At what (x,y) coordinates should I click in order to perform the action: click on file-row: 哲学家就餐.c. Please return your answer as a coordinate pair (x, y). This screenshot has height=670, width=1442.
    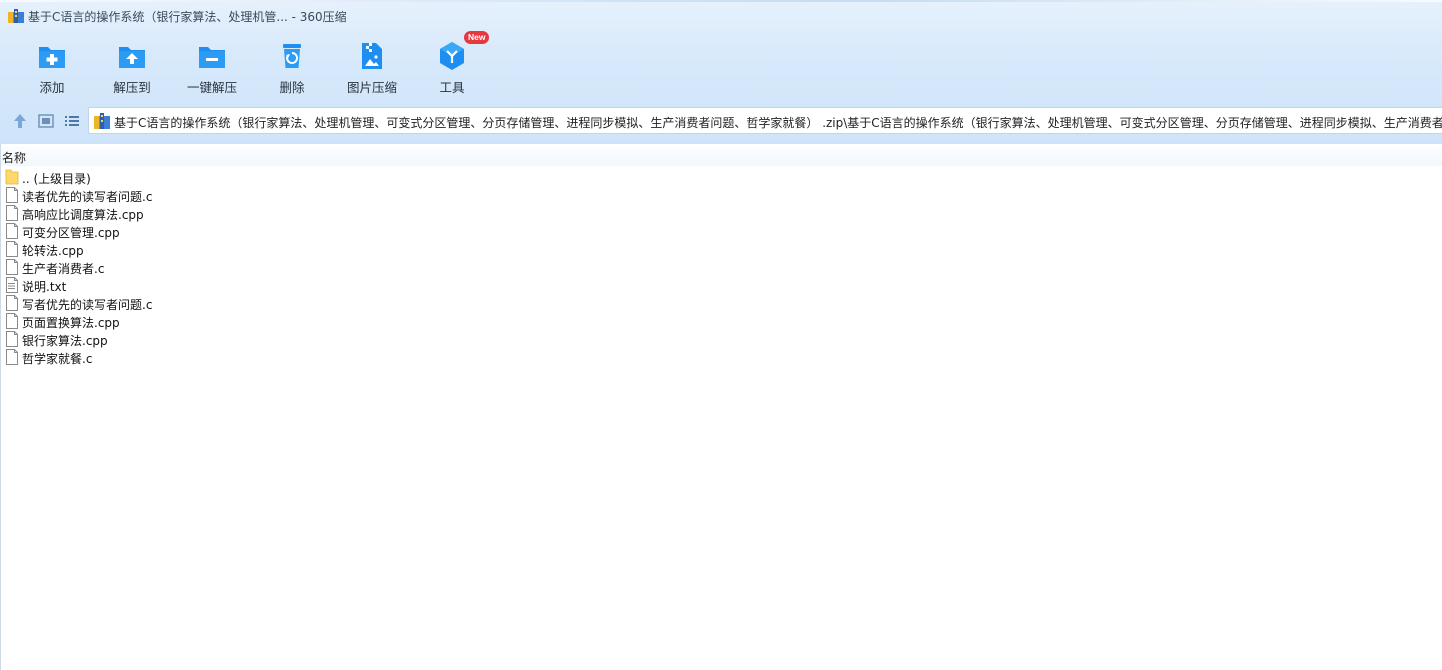
    Looking at the image, I should click on (201, 357).